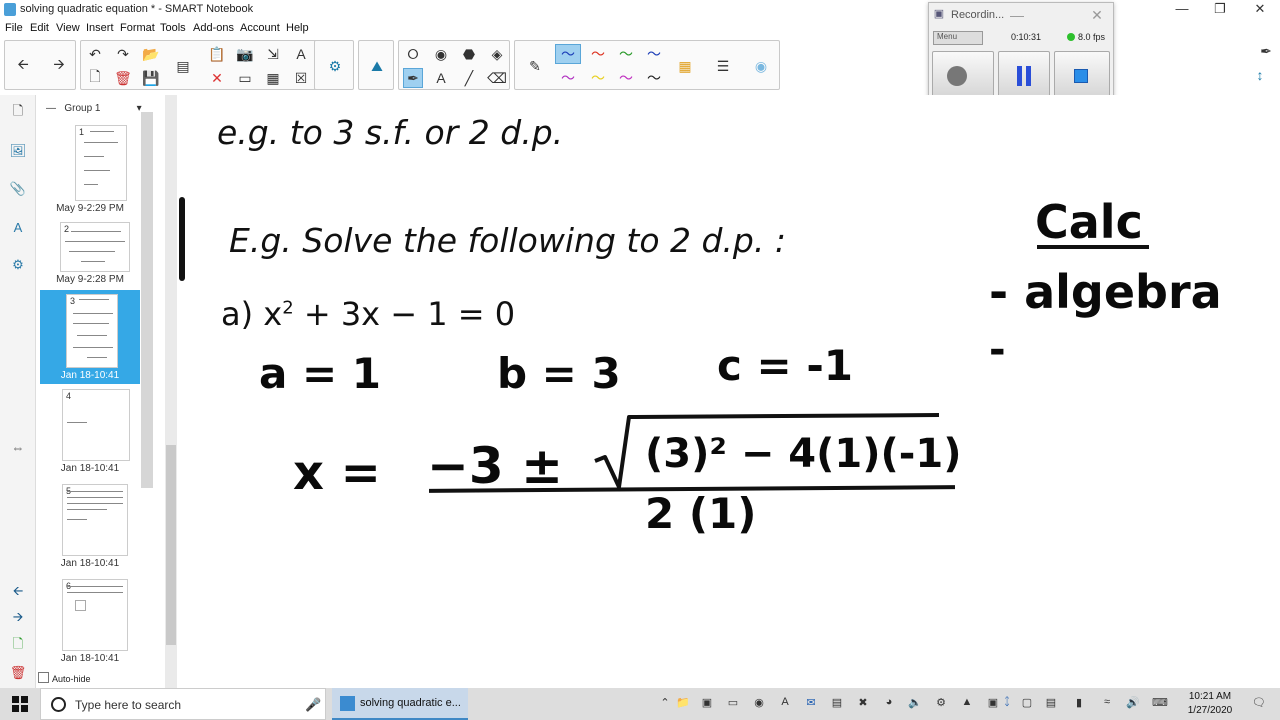  What do you see at coordinates (967, 703) in the screenshot?
I see `tray-app-icon-9: ▲` at bounding box center [967, 703].